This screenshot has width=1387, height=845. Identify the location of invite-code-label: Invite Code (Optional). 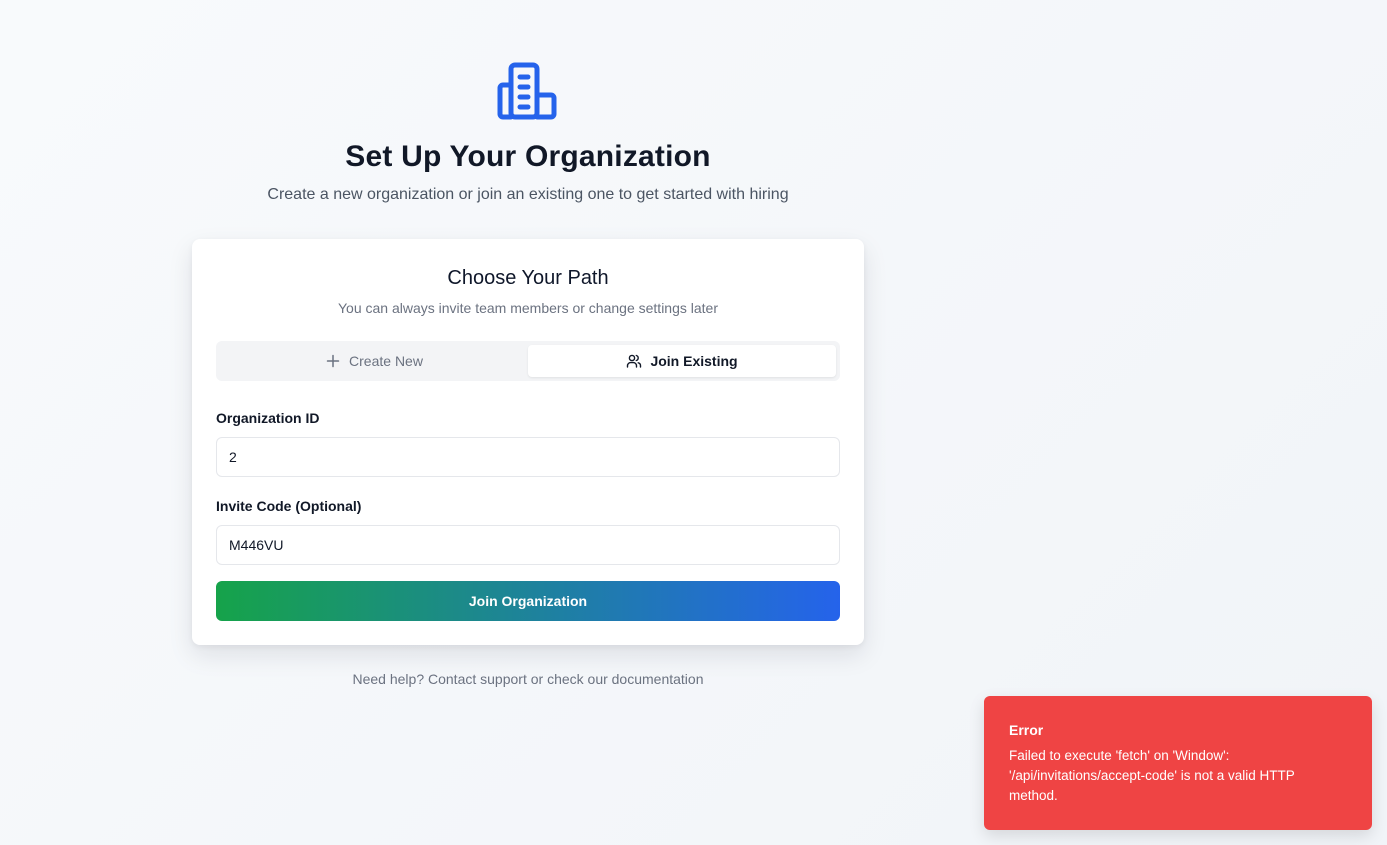
(289, 506).